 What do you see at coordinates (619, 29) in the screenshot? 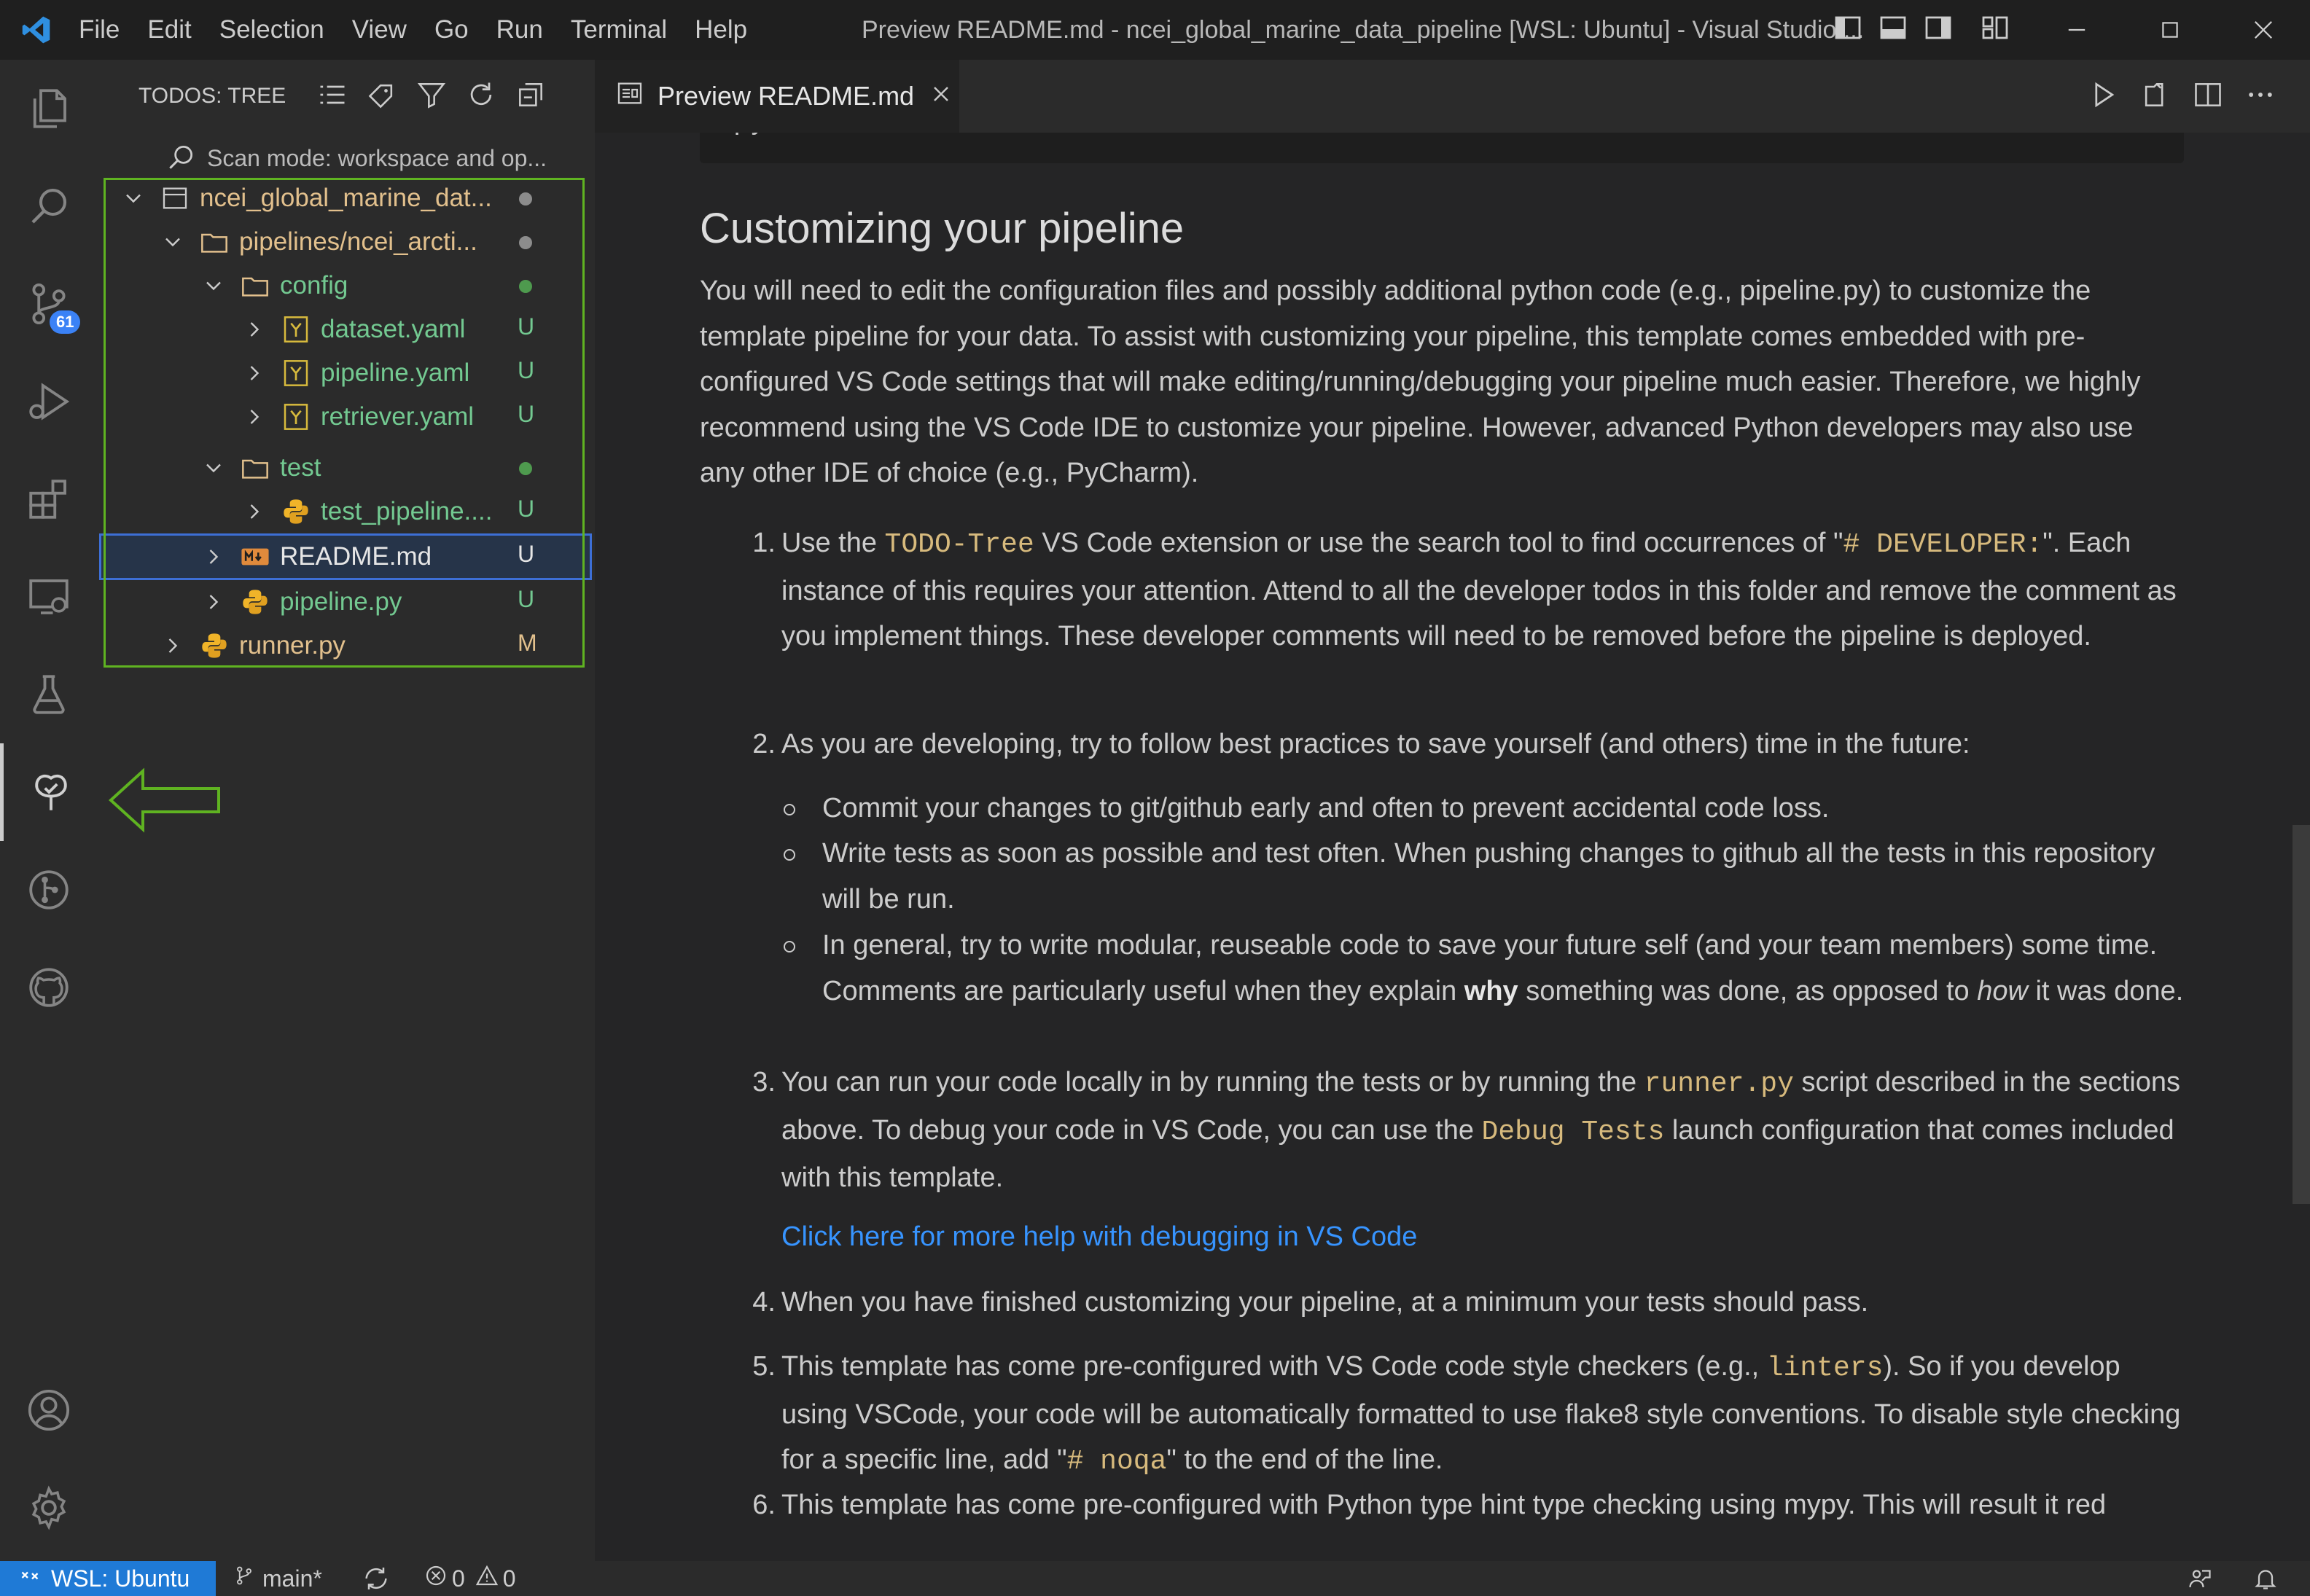
I see `menu-terminal: Terminal` at bounding box center [619, 29].